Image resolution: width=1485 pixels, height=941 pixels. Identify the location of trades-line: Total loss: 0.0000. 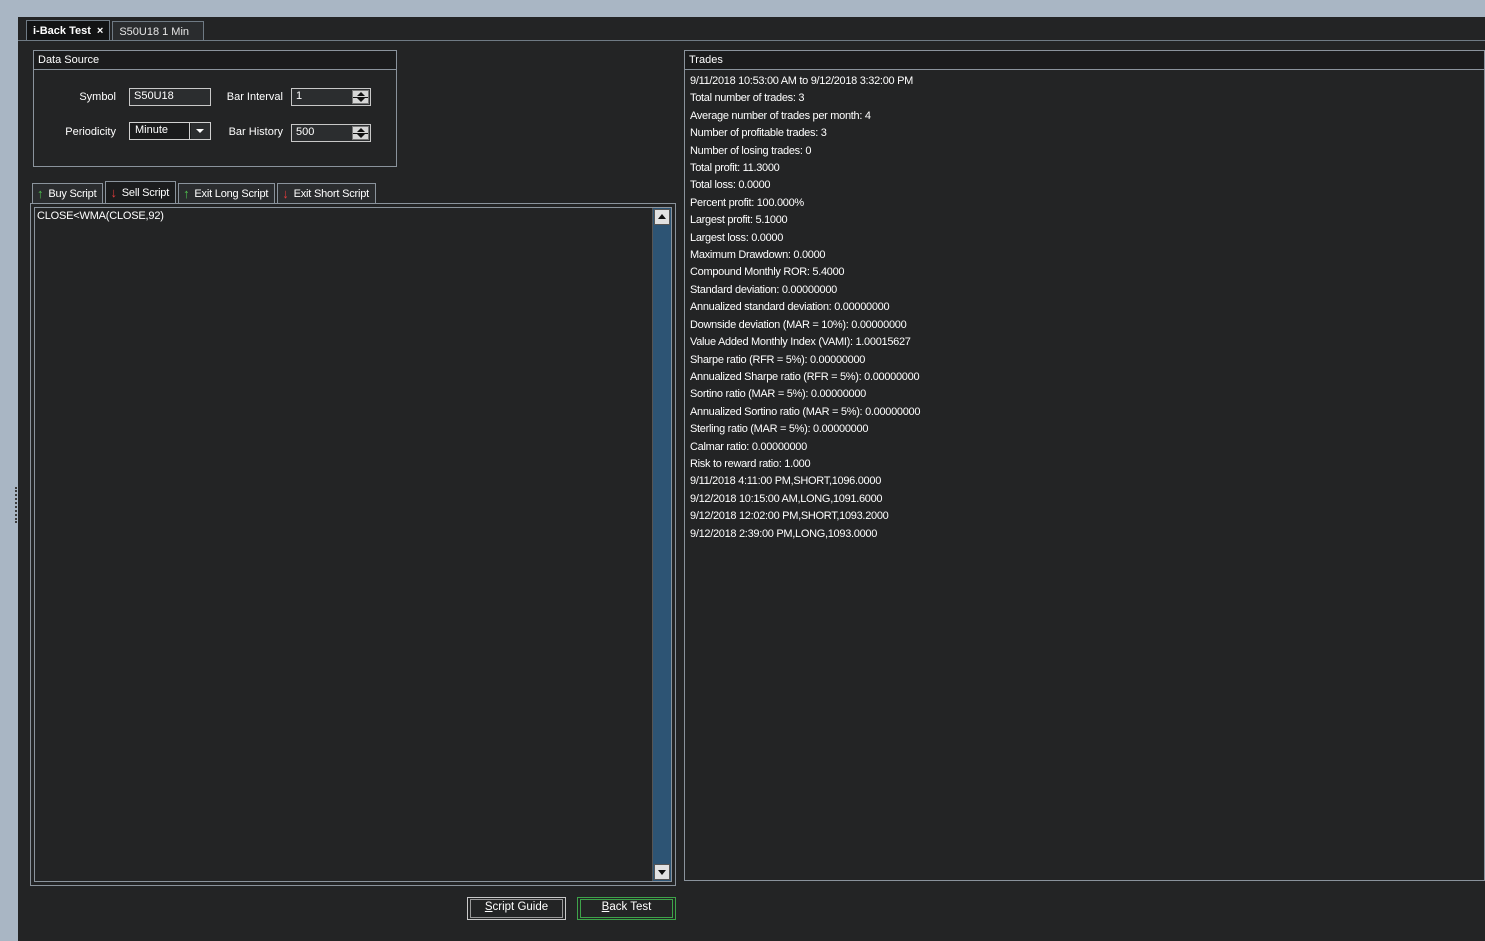
(730, 185).